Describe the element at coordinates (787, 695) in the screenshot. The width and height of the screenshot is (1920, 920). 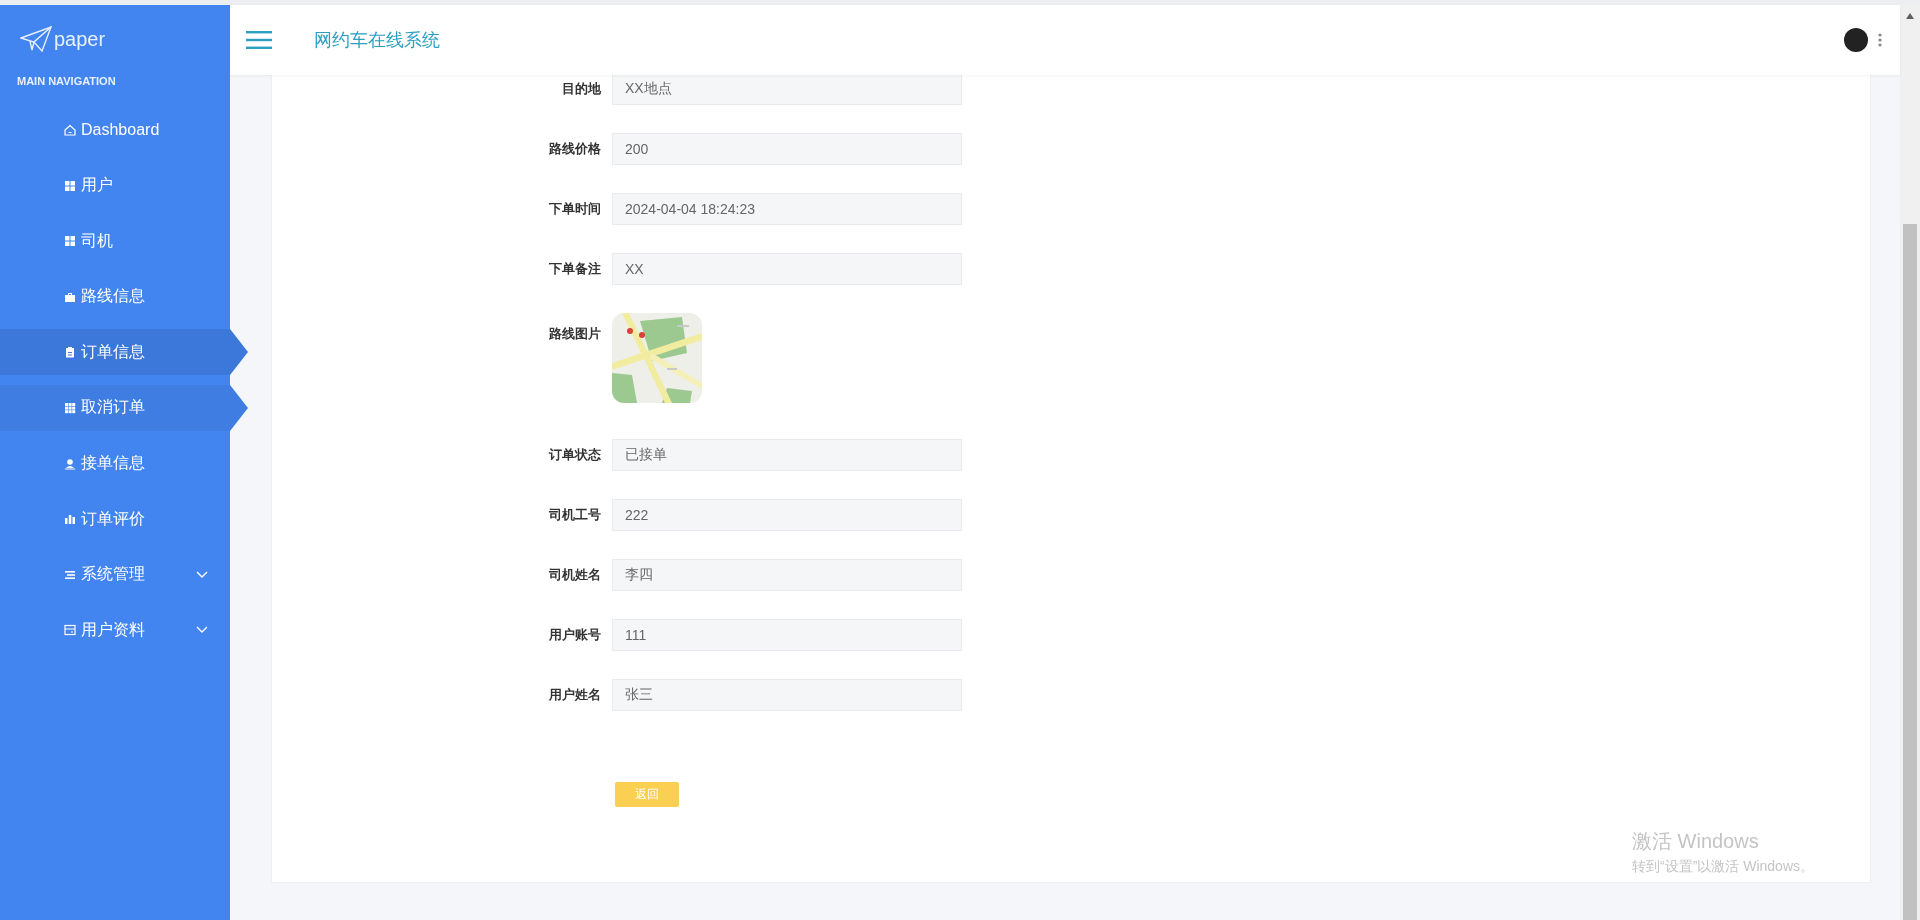
I see `input-field: 张三` at that location.